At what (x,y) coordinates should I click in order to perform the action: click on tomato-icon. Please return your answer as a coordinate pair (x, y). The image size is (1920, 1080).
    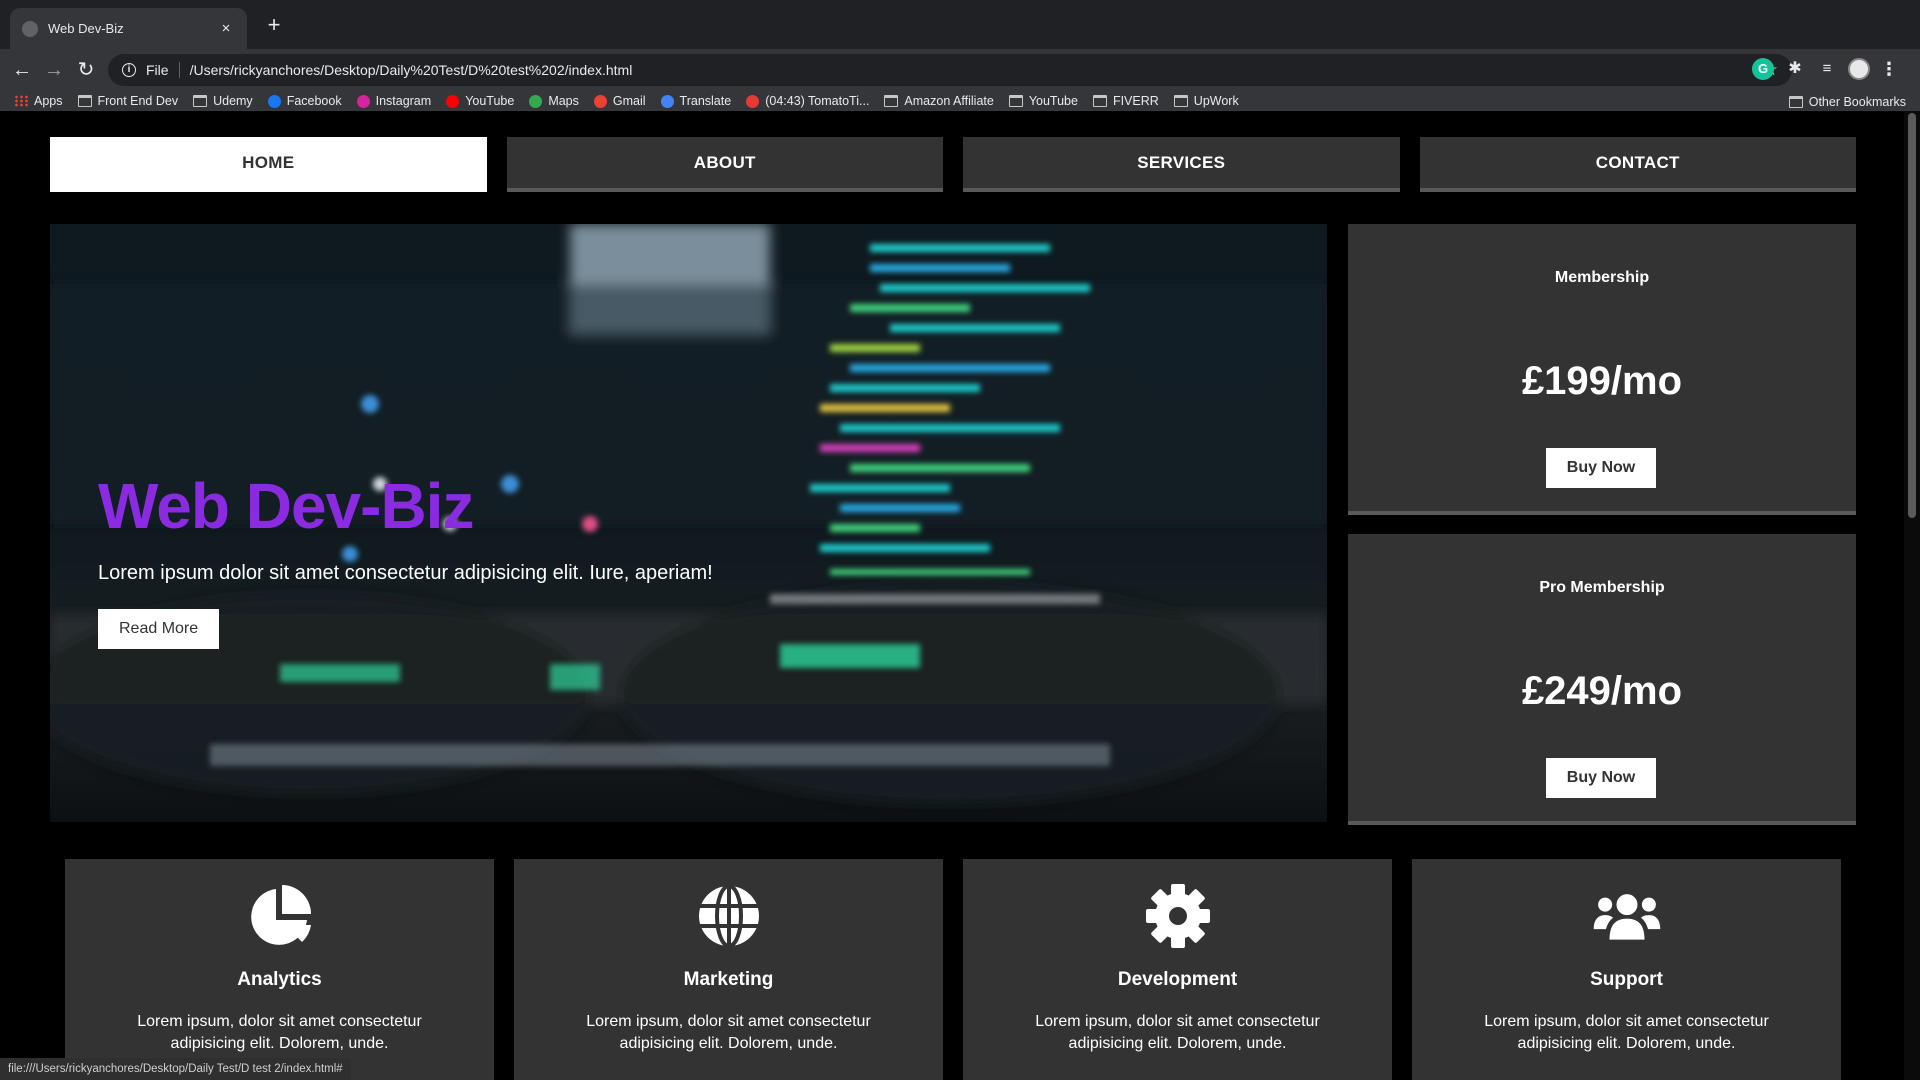
    Looking at the image, I should click on (753, 101).